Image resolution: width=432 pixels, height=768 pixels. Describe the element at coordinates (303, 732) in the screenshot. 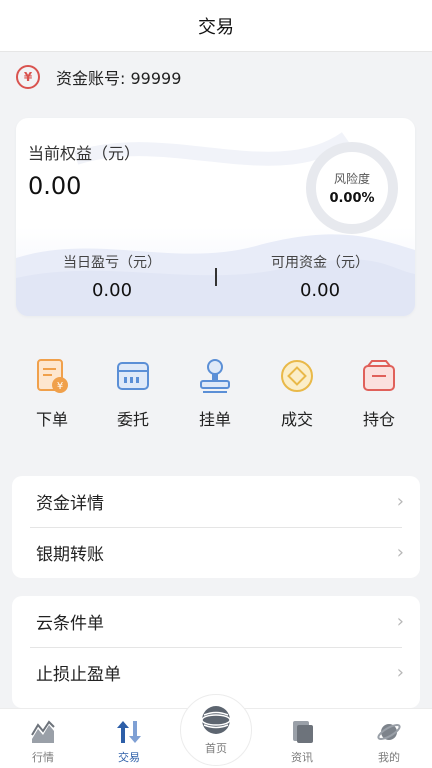

I see `news-icon` at that location.